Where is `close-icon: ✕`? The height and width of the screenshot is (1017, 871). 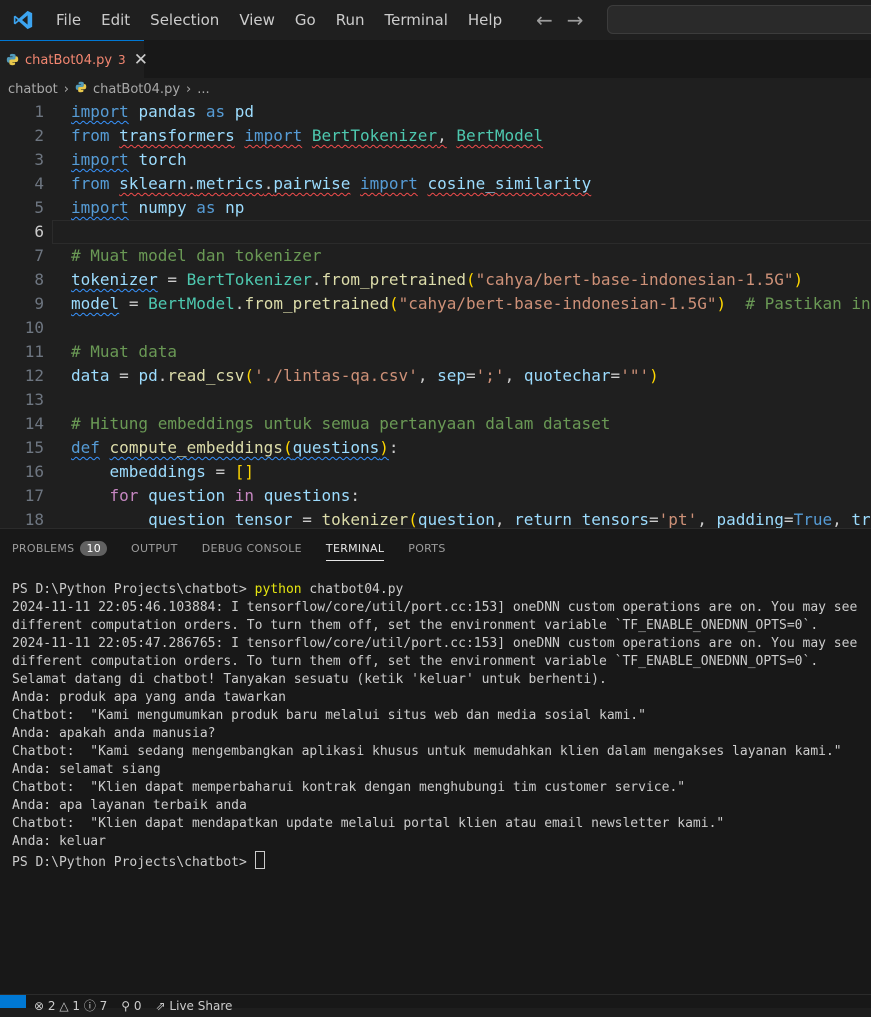 close-icon: ✕ is located at coordinates (141, 60).